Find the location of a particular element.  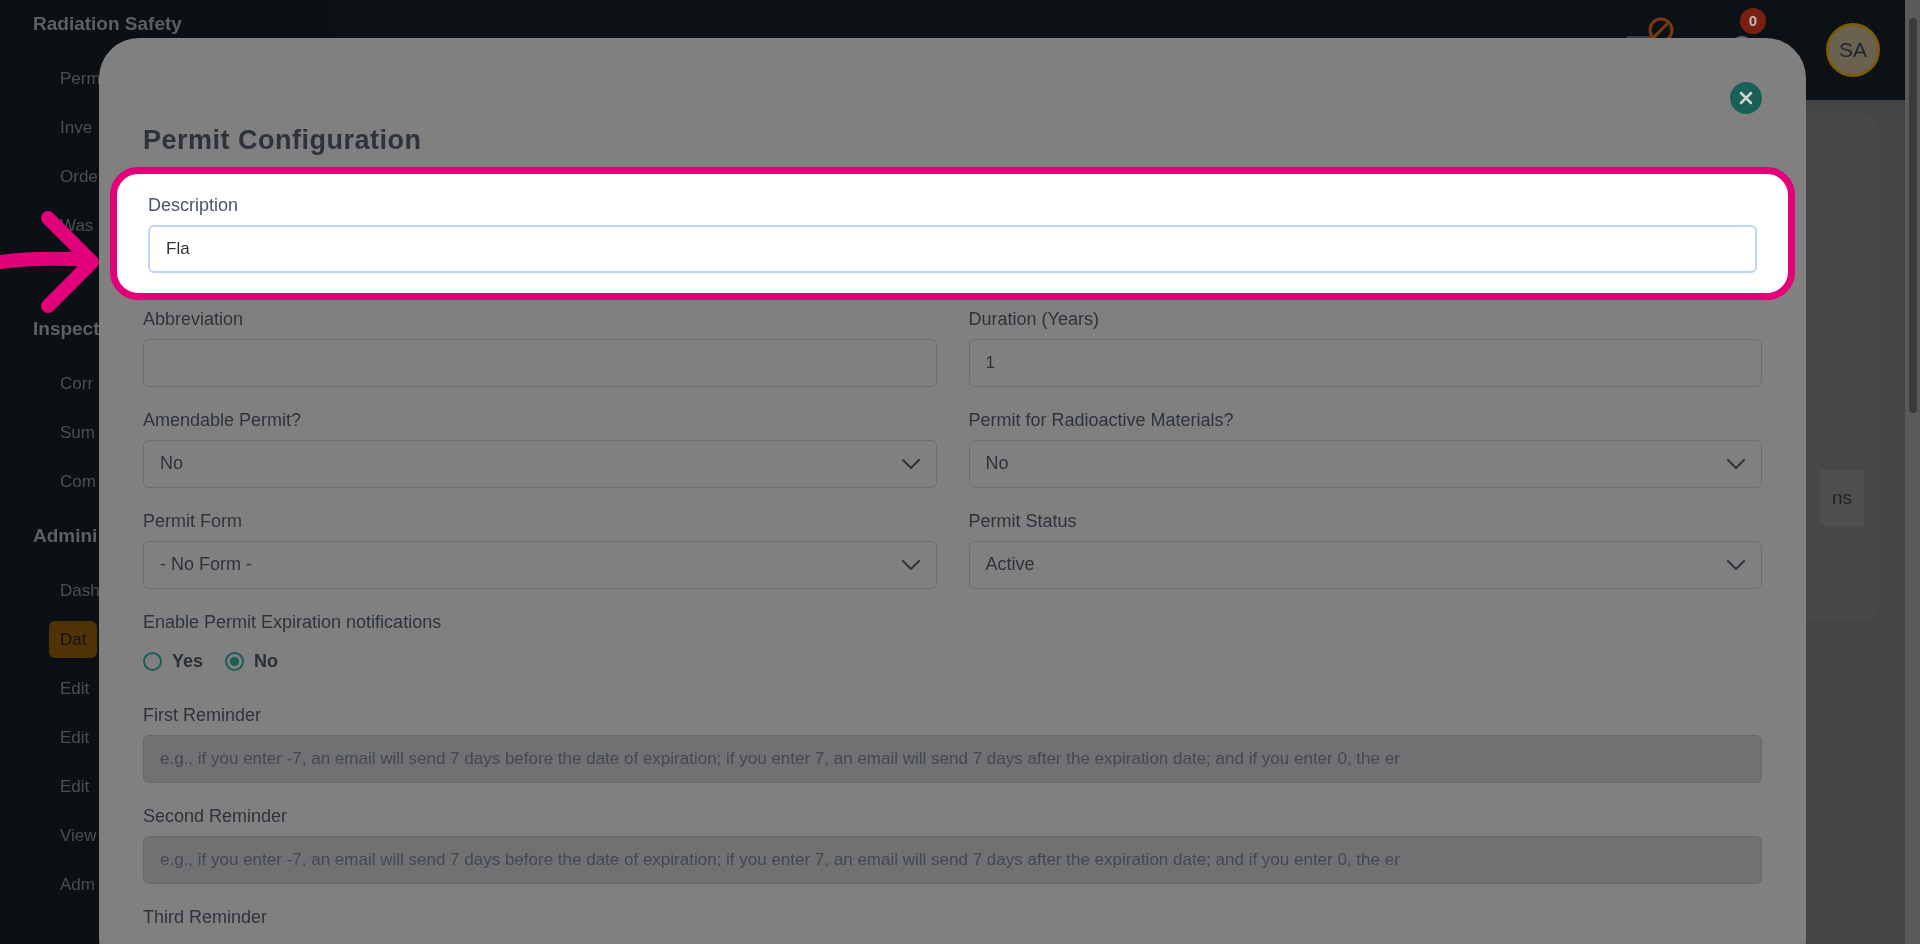

sidebar-section-heading: Inspect is located at coordinates (66, 328).